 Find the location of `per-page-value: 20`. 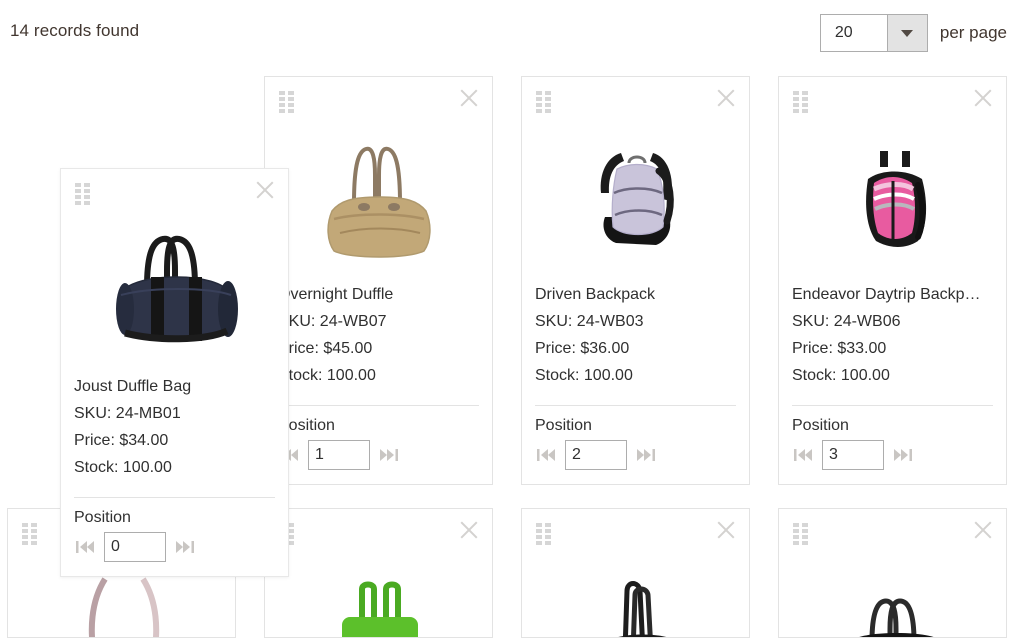

per-page-value: 20 is located at coordinates (854, 33).